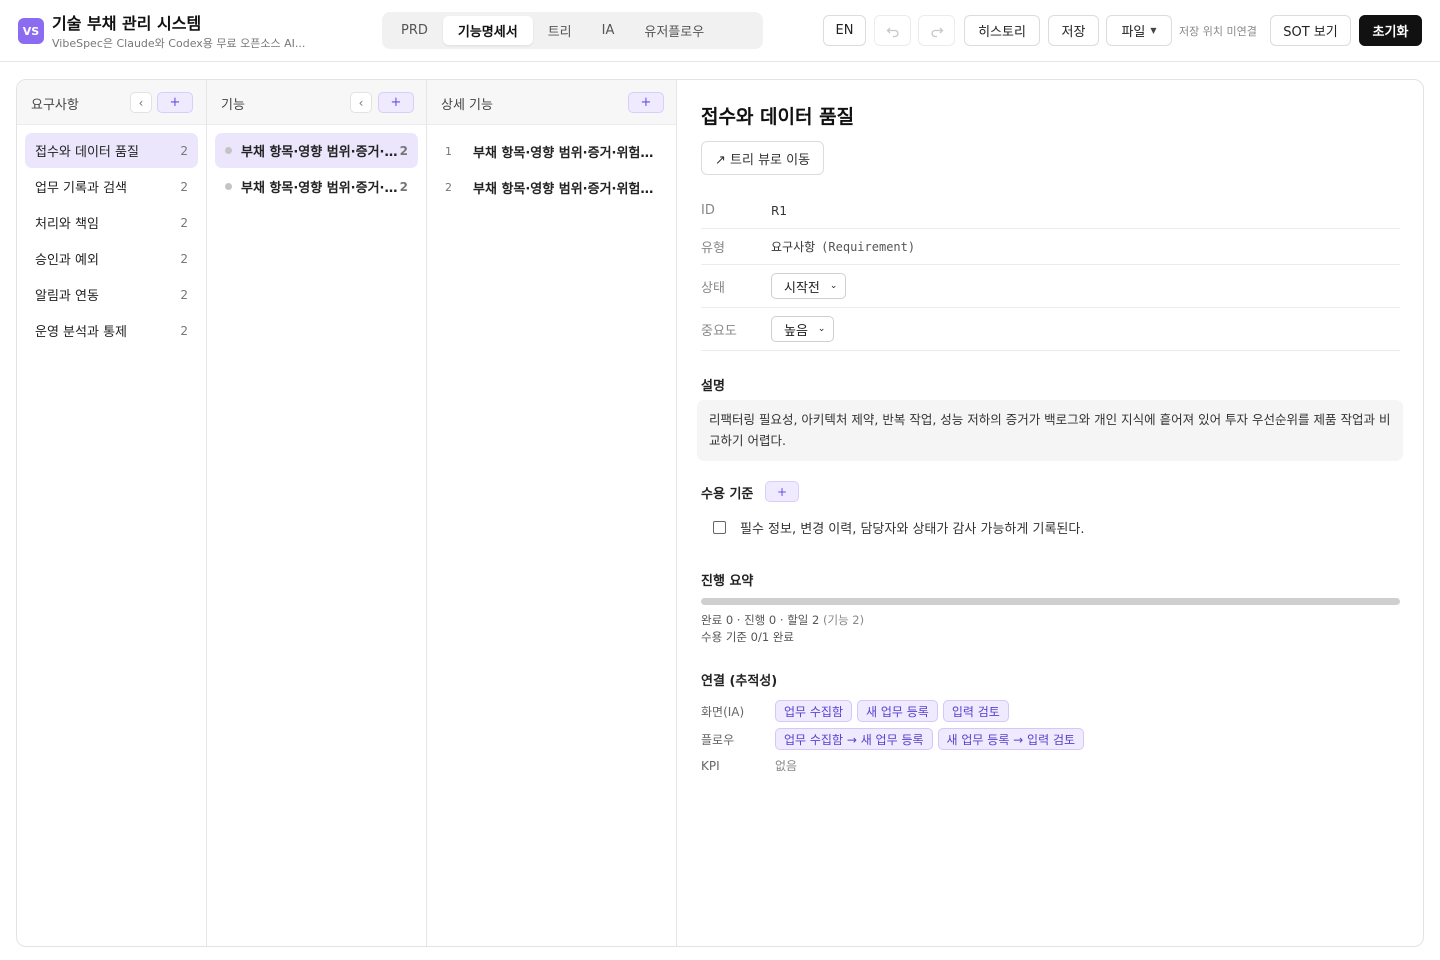 This screenshot has height=960, width=1440. Describe the element at coordinates (396, 102) in the screenshot. I see `add-feature-button: +` at that location.